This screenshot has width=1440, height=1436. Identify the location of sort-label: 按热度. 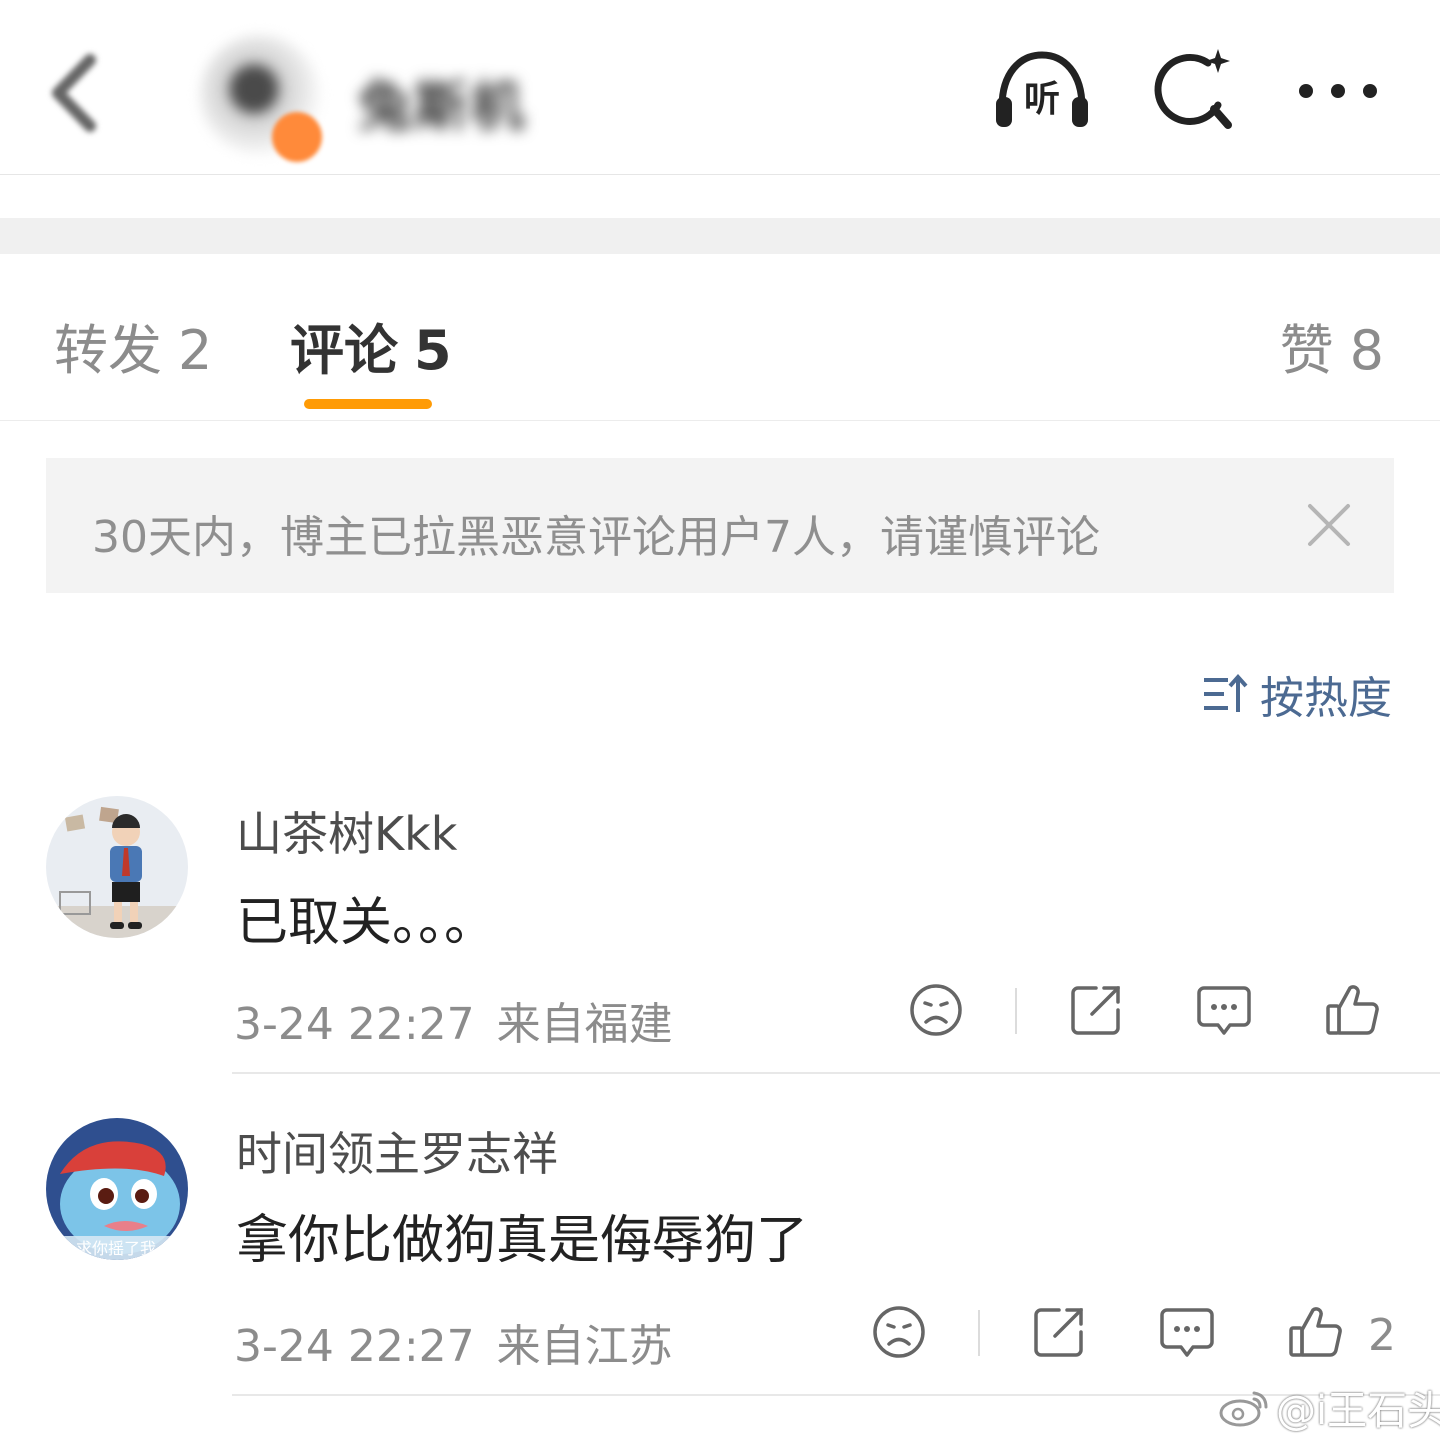
(1326, 698).